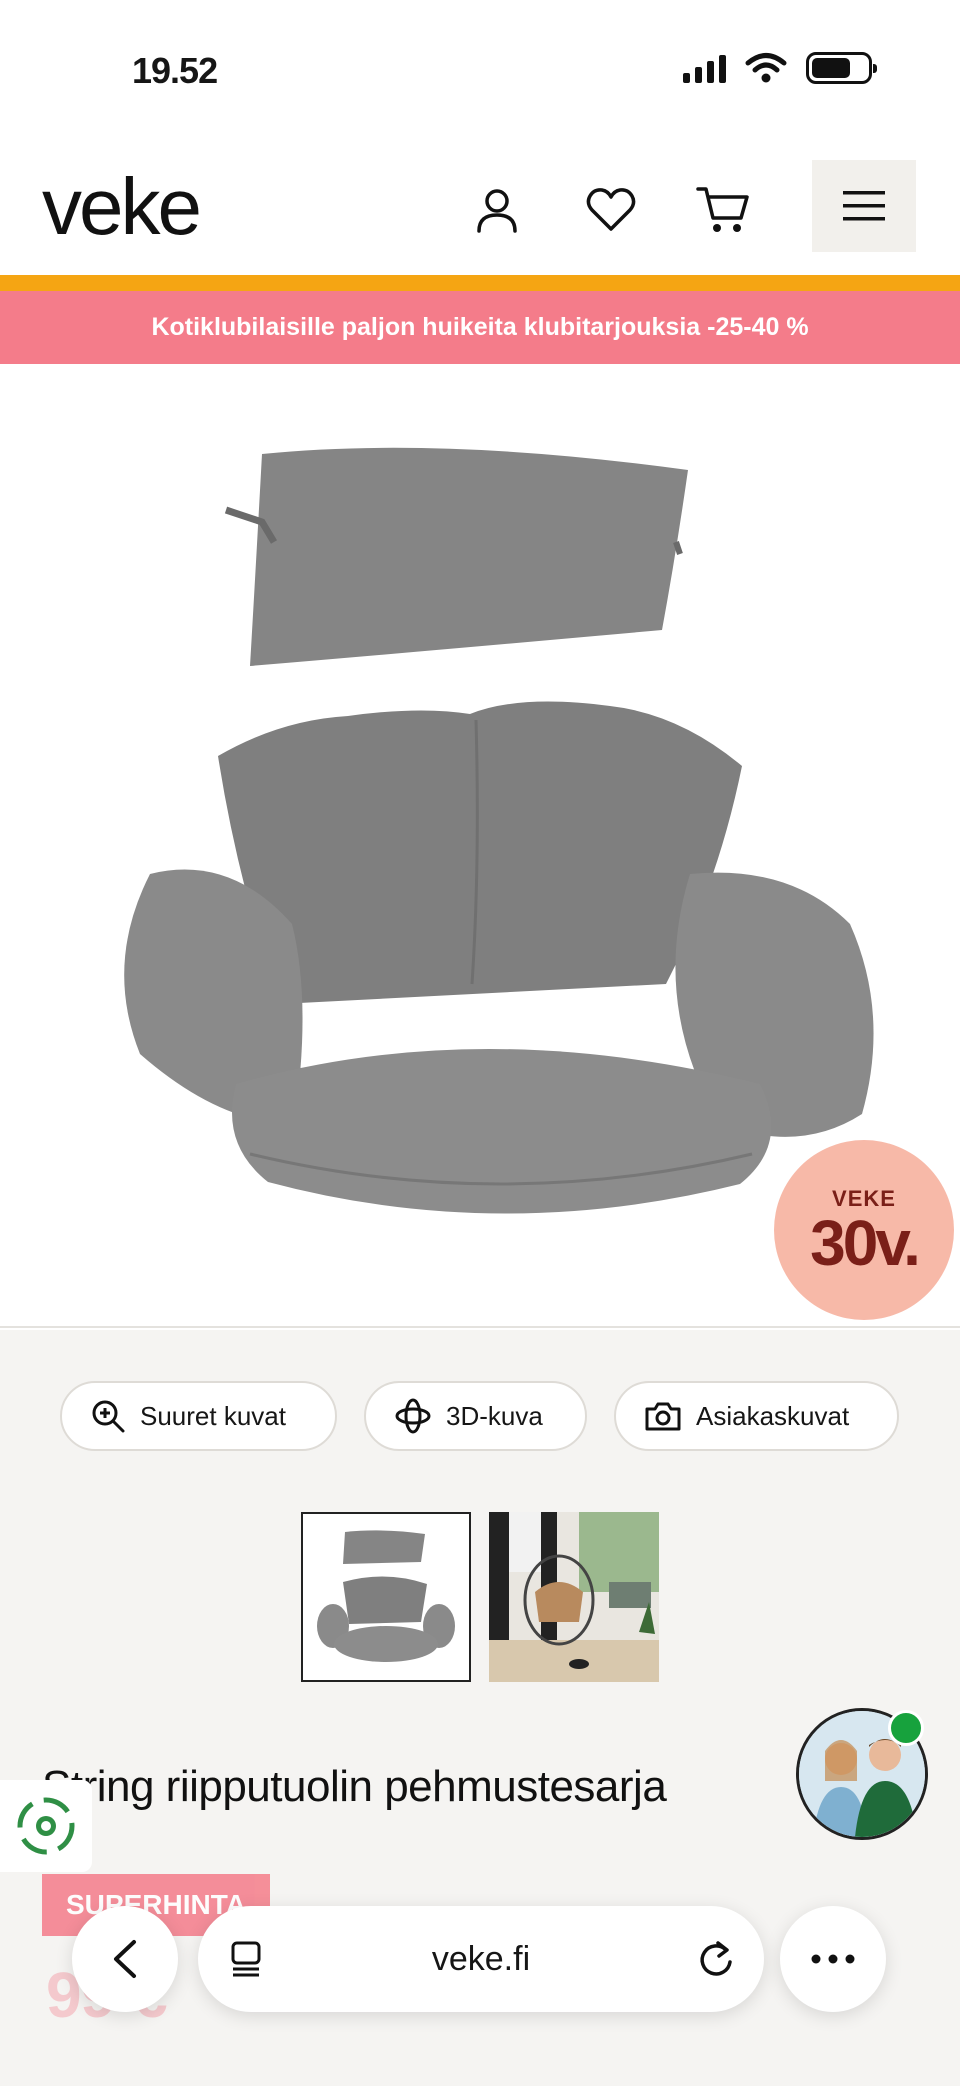  Describe the element at coordinates (413, 1416) in the screenshot. I see `3d-rotate-icon` at that location.